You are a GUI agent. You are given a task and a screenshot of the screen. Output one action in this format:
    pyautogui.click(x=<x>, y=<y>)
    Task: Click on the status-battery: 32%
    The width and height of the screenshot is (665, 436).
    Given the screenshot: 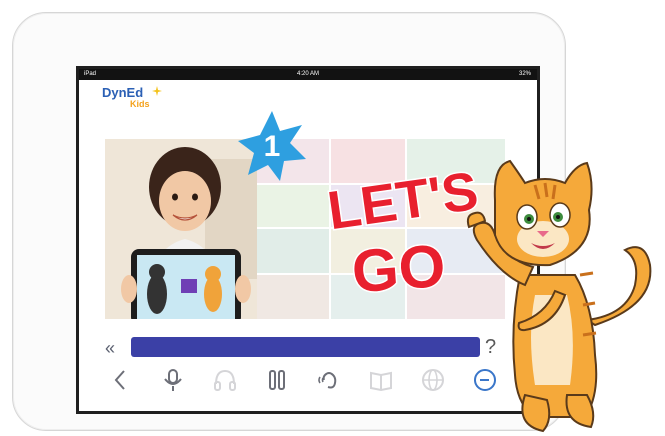 What is the action you would take?
    pyautogui.click(x=524, y=74)
    